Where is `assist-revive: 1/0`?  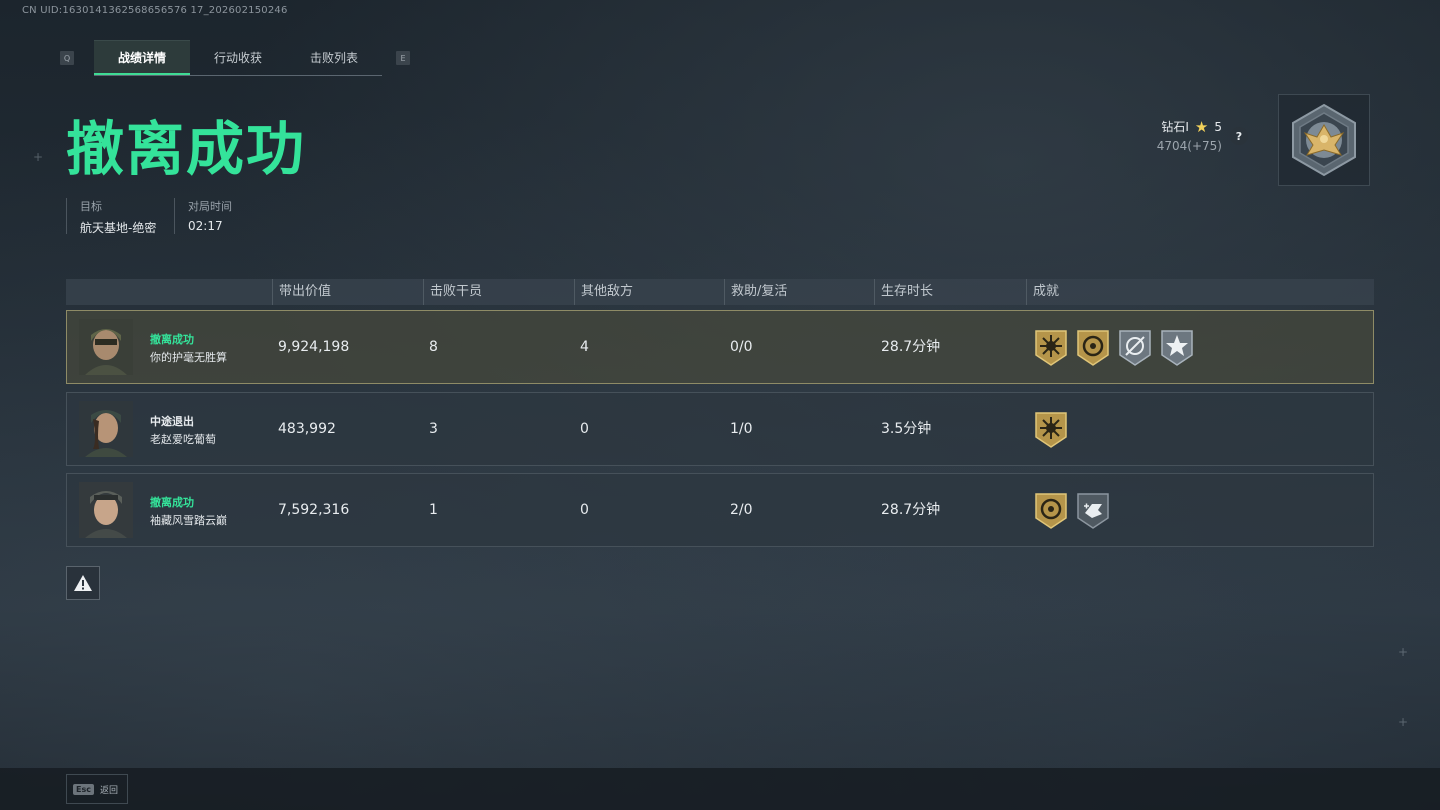
assist-revive: 1/0 is located at coordinates (741, 429).